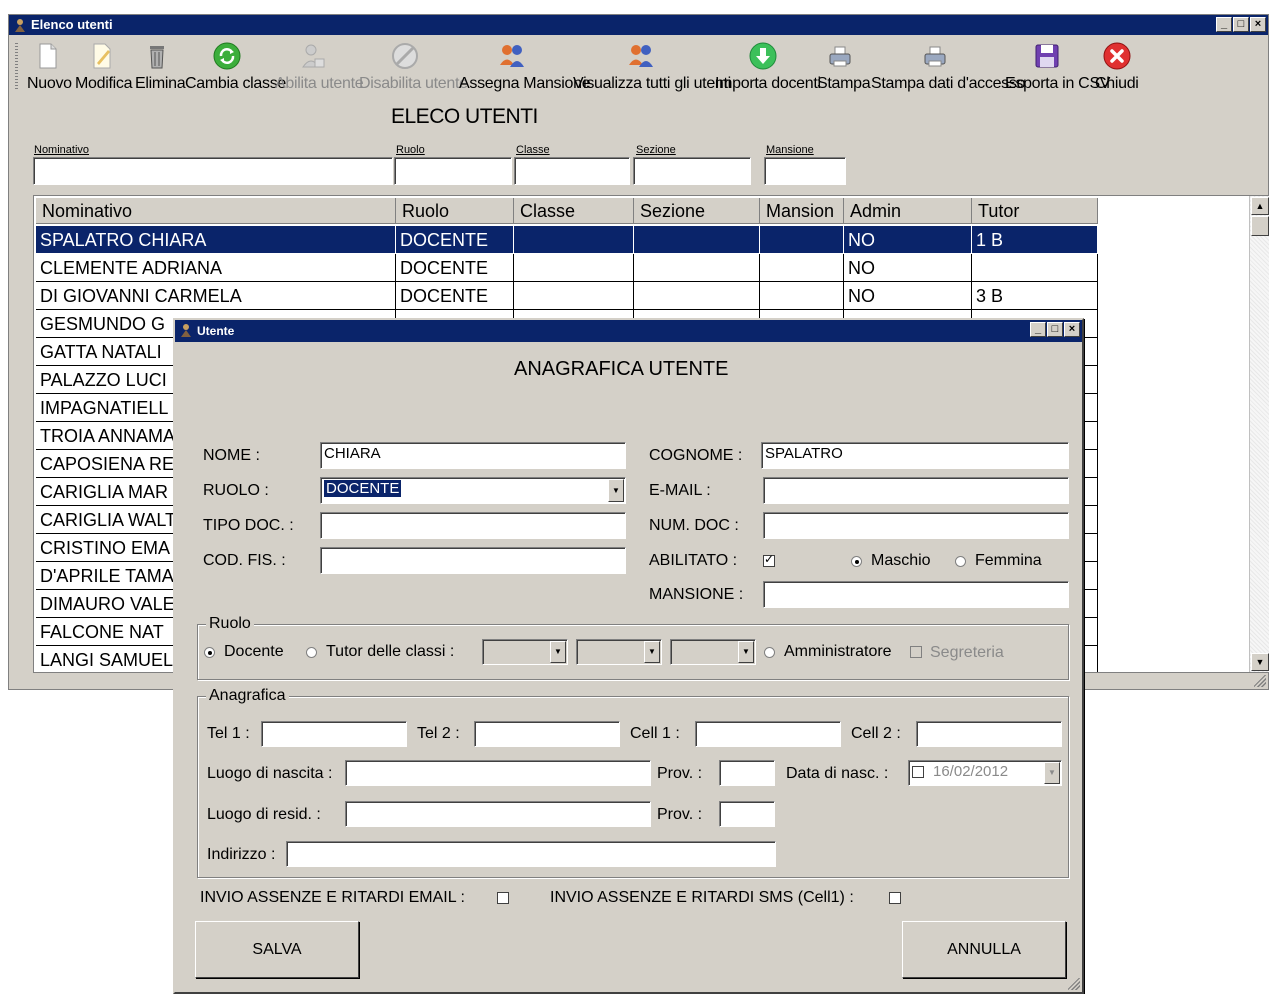 The width and height of the screenshot is (1269, 994). I want to click on tel1-input, so click(334, 734).